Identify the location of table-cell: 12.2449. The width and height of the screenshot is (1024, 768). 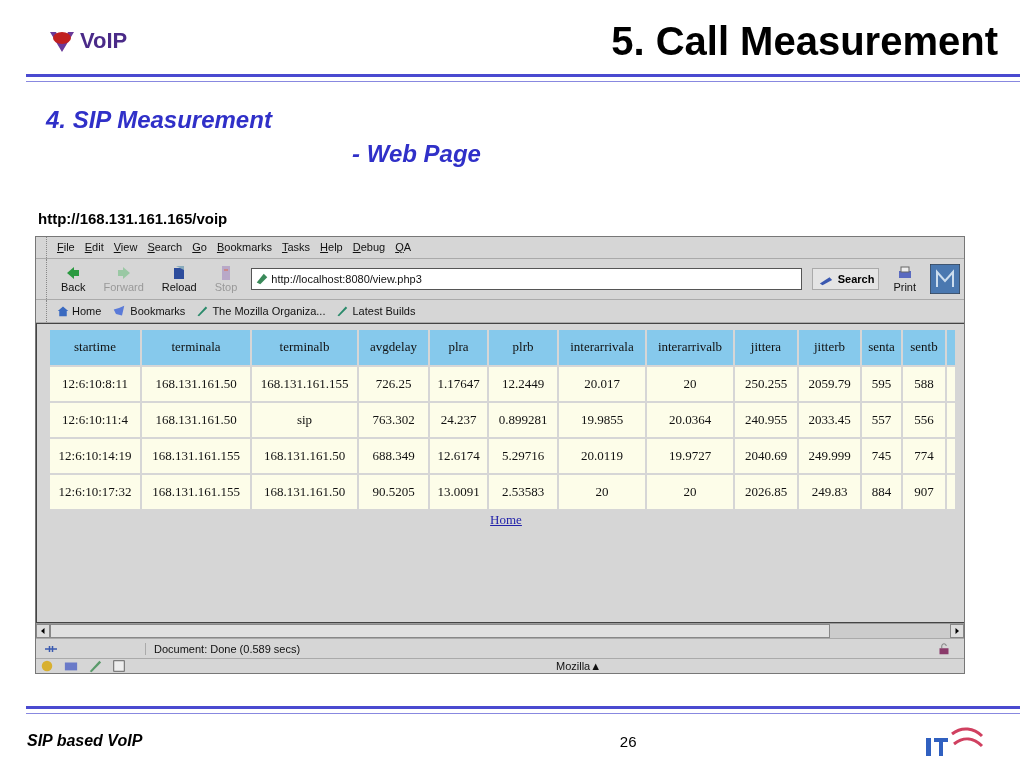
(523, 383).